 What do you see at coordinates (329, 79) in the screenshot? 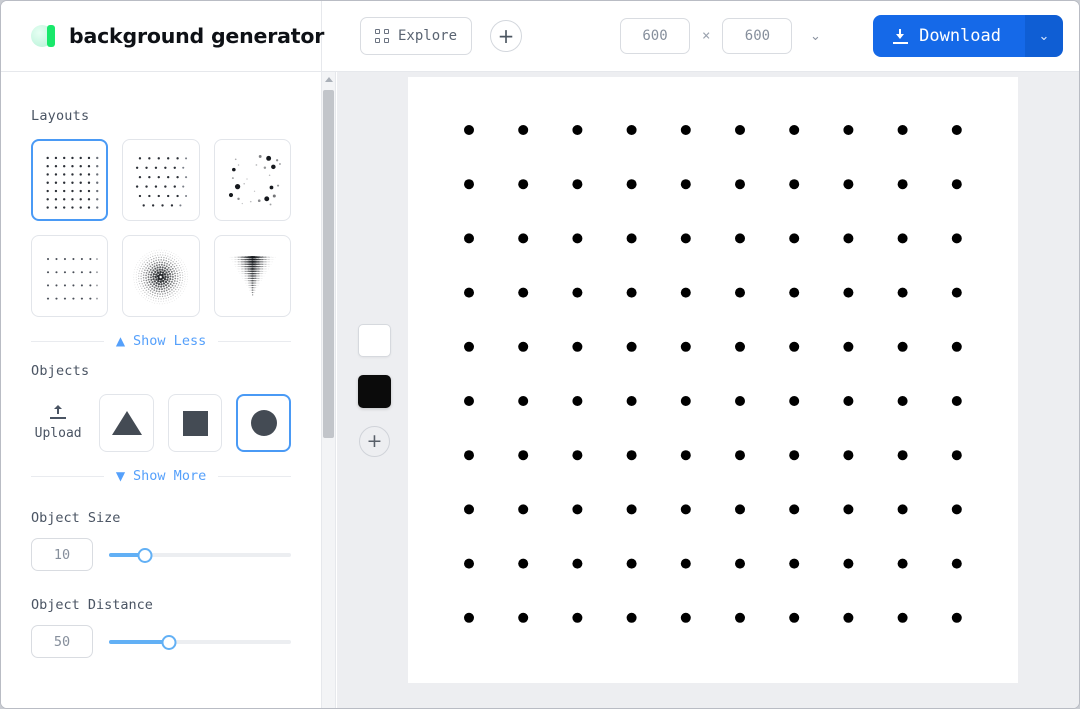
I see `scroll-up-arrow-icon` at bounding box center [329, 79].